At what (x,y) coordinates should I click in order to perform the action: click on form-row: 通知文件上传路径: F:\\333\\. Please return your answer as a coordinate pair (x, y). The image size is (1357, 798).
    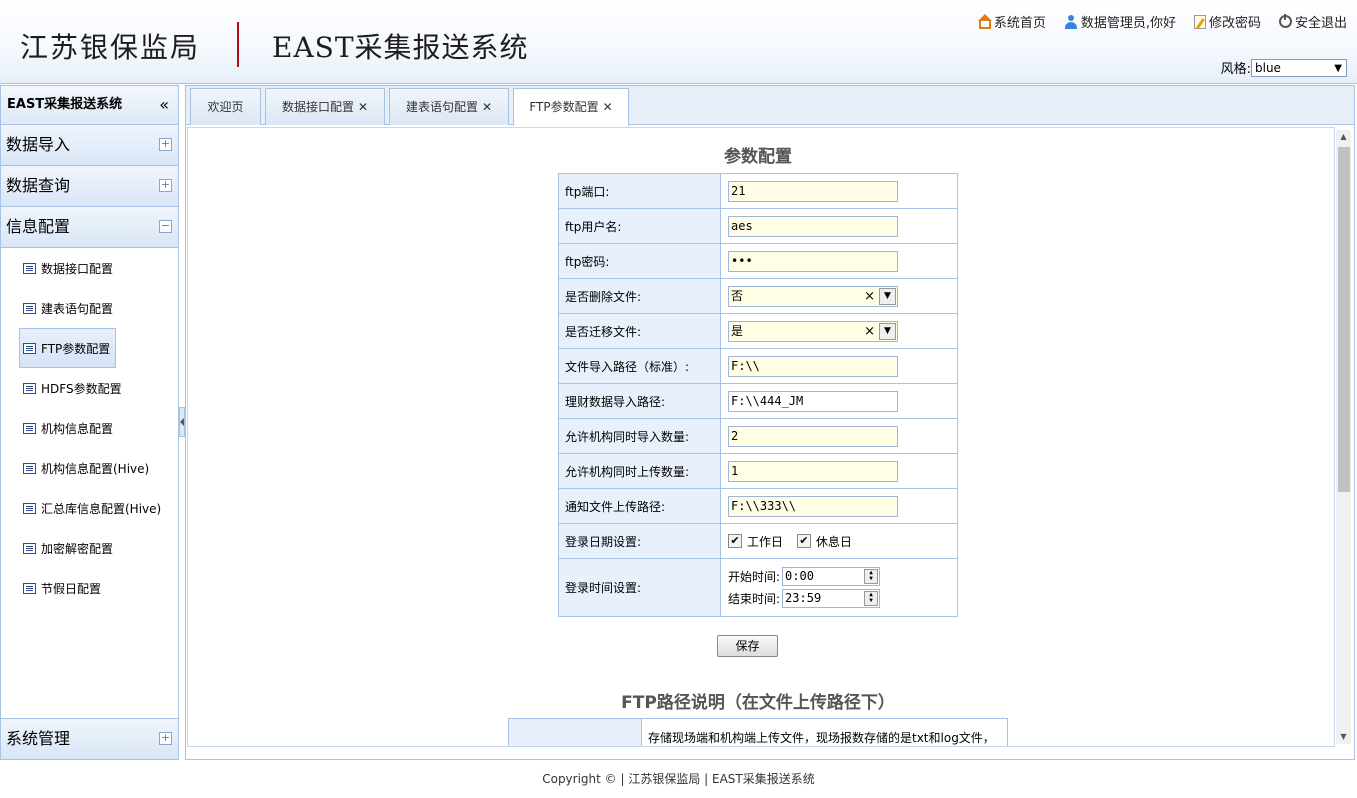
    Looking at the image, I should click on (758, 506).